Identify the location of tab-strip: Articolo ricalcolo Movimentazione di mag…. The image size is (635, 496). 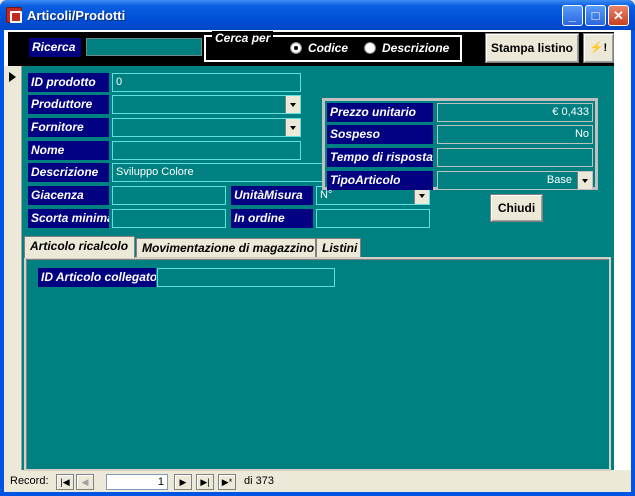
(317, 247).